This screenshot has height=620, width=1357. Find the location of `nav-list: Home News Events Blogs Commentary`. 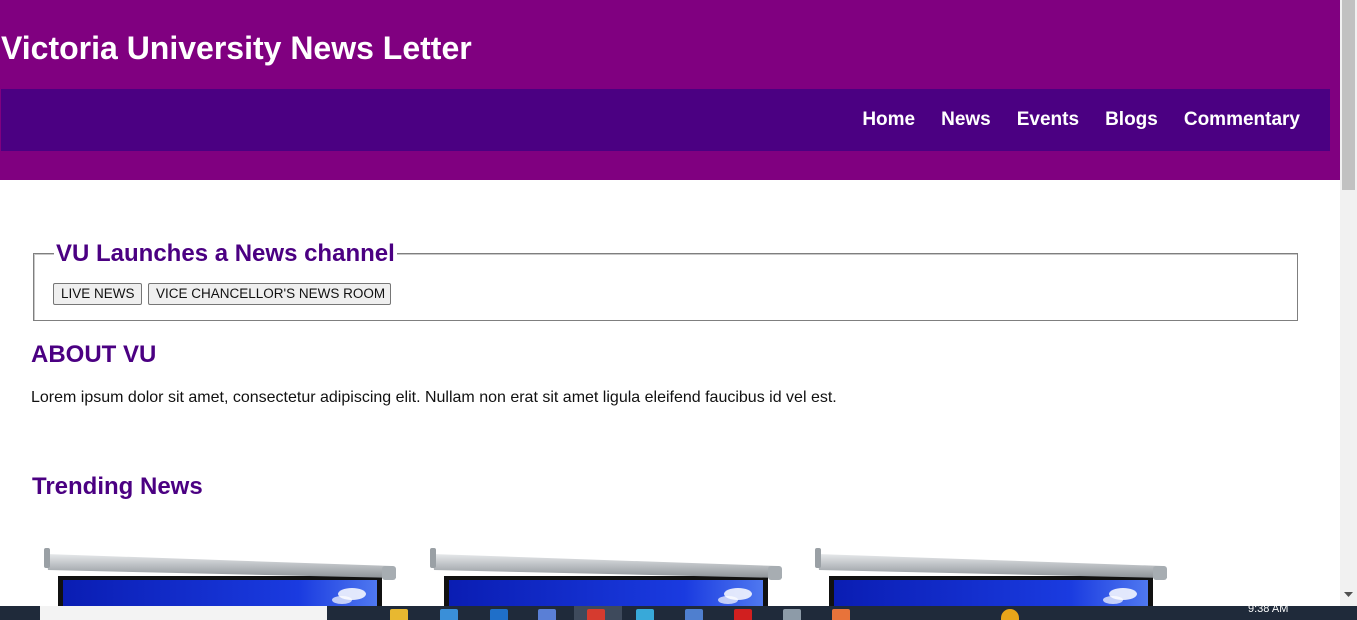

nav-list: Home News Events Blogs Commentary is located at coordinates (1068, 120).